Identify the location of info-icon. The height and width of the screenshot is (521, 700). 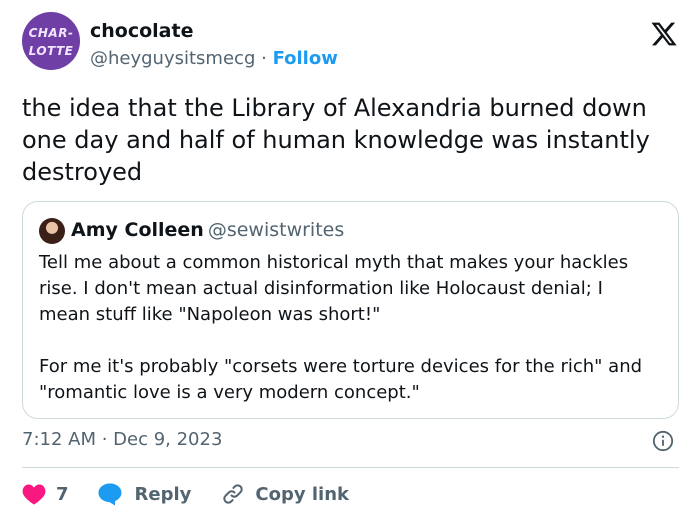
(663, 441).